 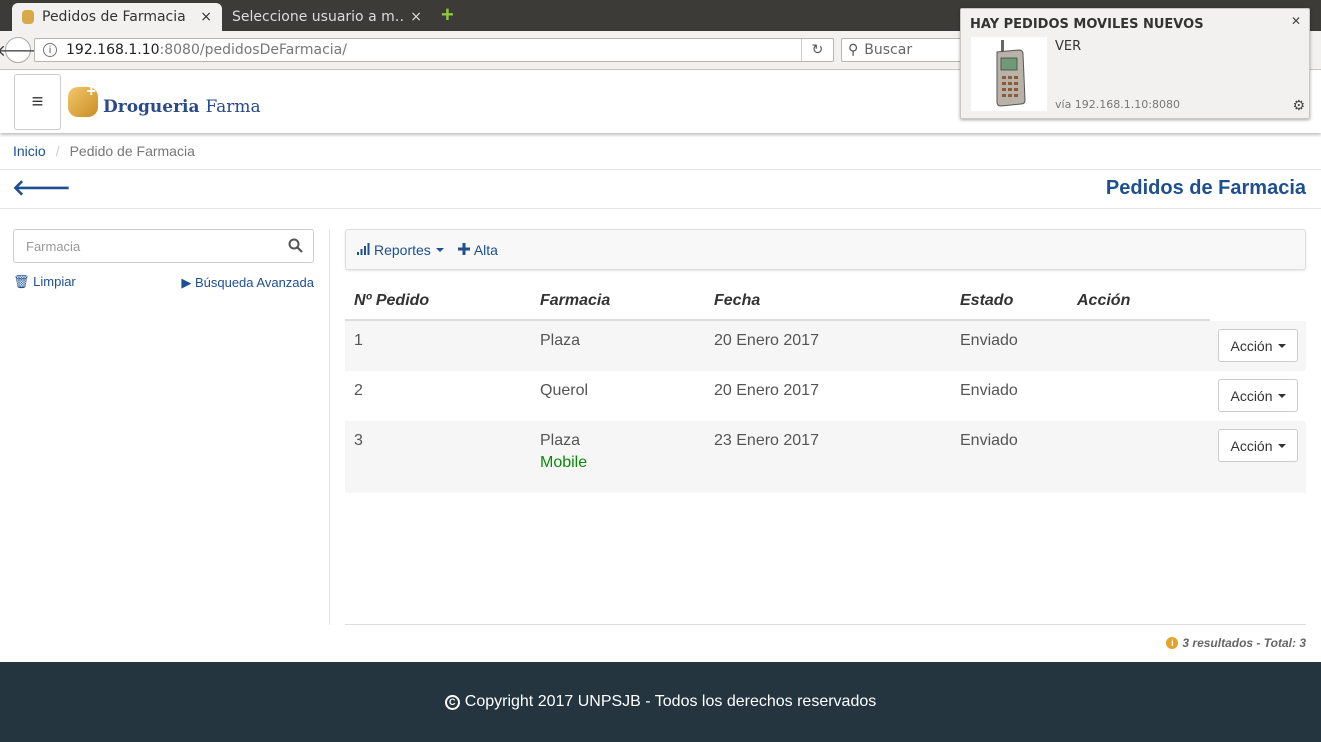 I want to click on cell-id: 1, so click(x=358, y=340).